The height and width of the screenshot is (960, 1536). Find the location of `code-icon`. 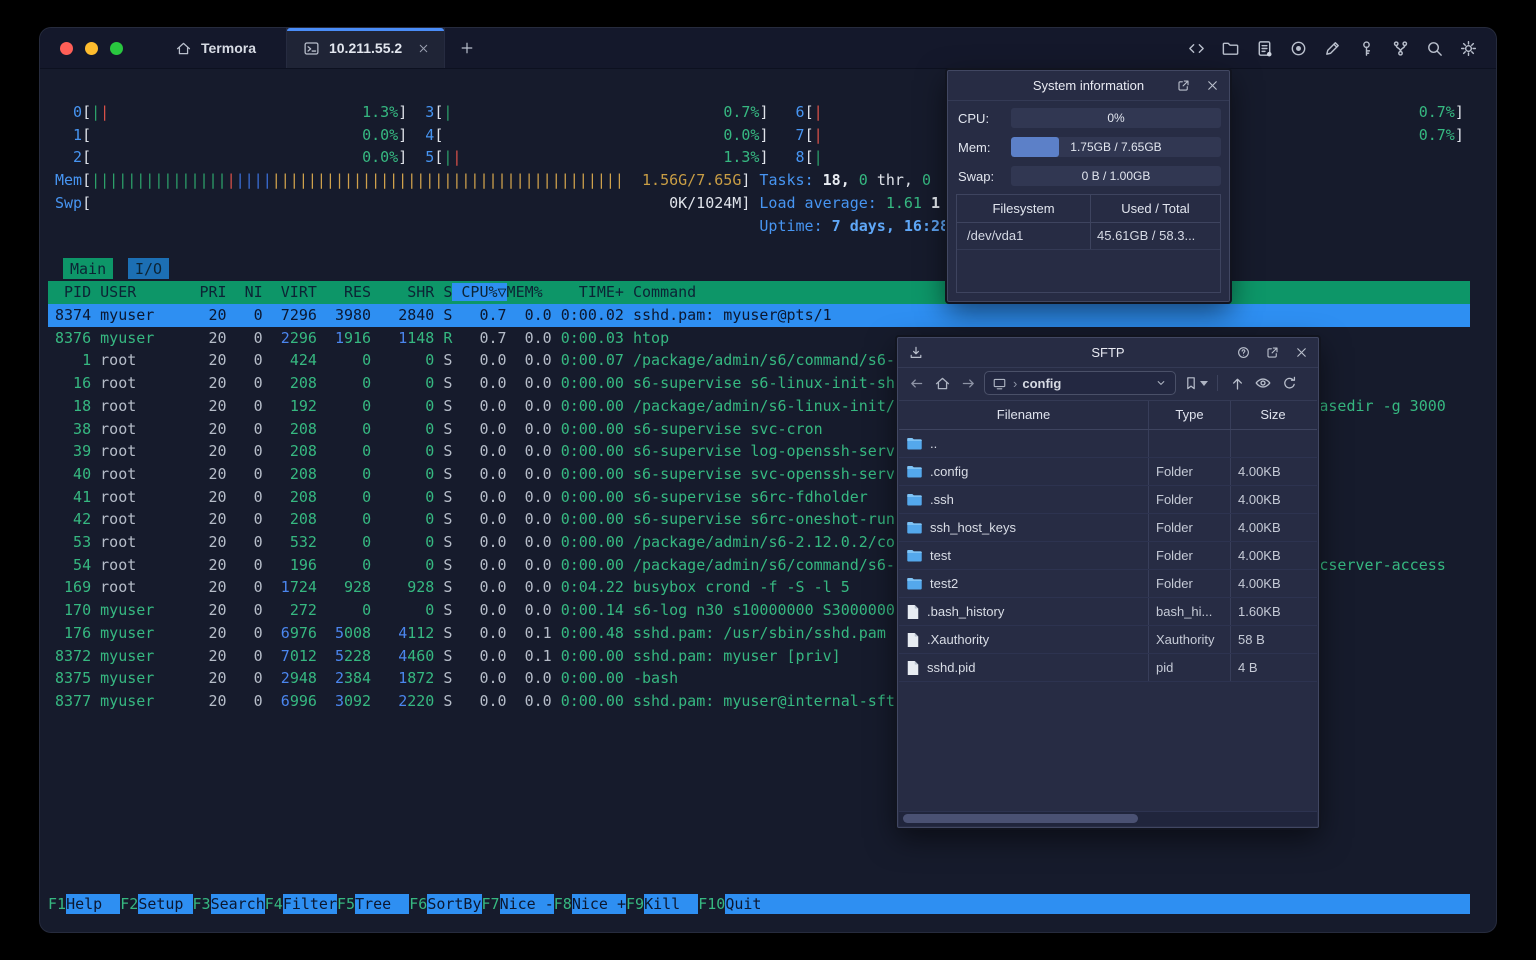

code-icon is located at coordinates (1196, 48).